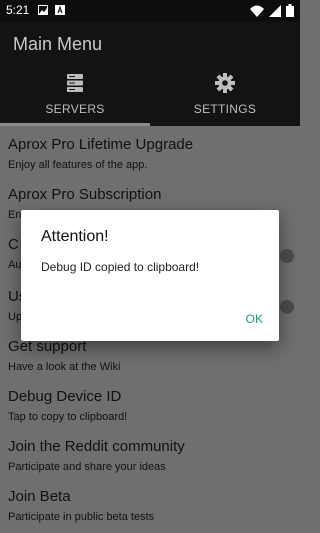 This screenshot has height=533, width=320. What do you see at coordinates (150, 11) in the screenshot?
I see `status-bar: 5:21` at bounding box center [150, 11].